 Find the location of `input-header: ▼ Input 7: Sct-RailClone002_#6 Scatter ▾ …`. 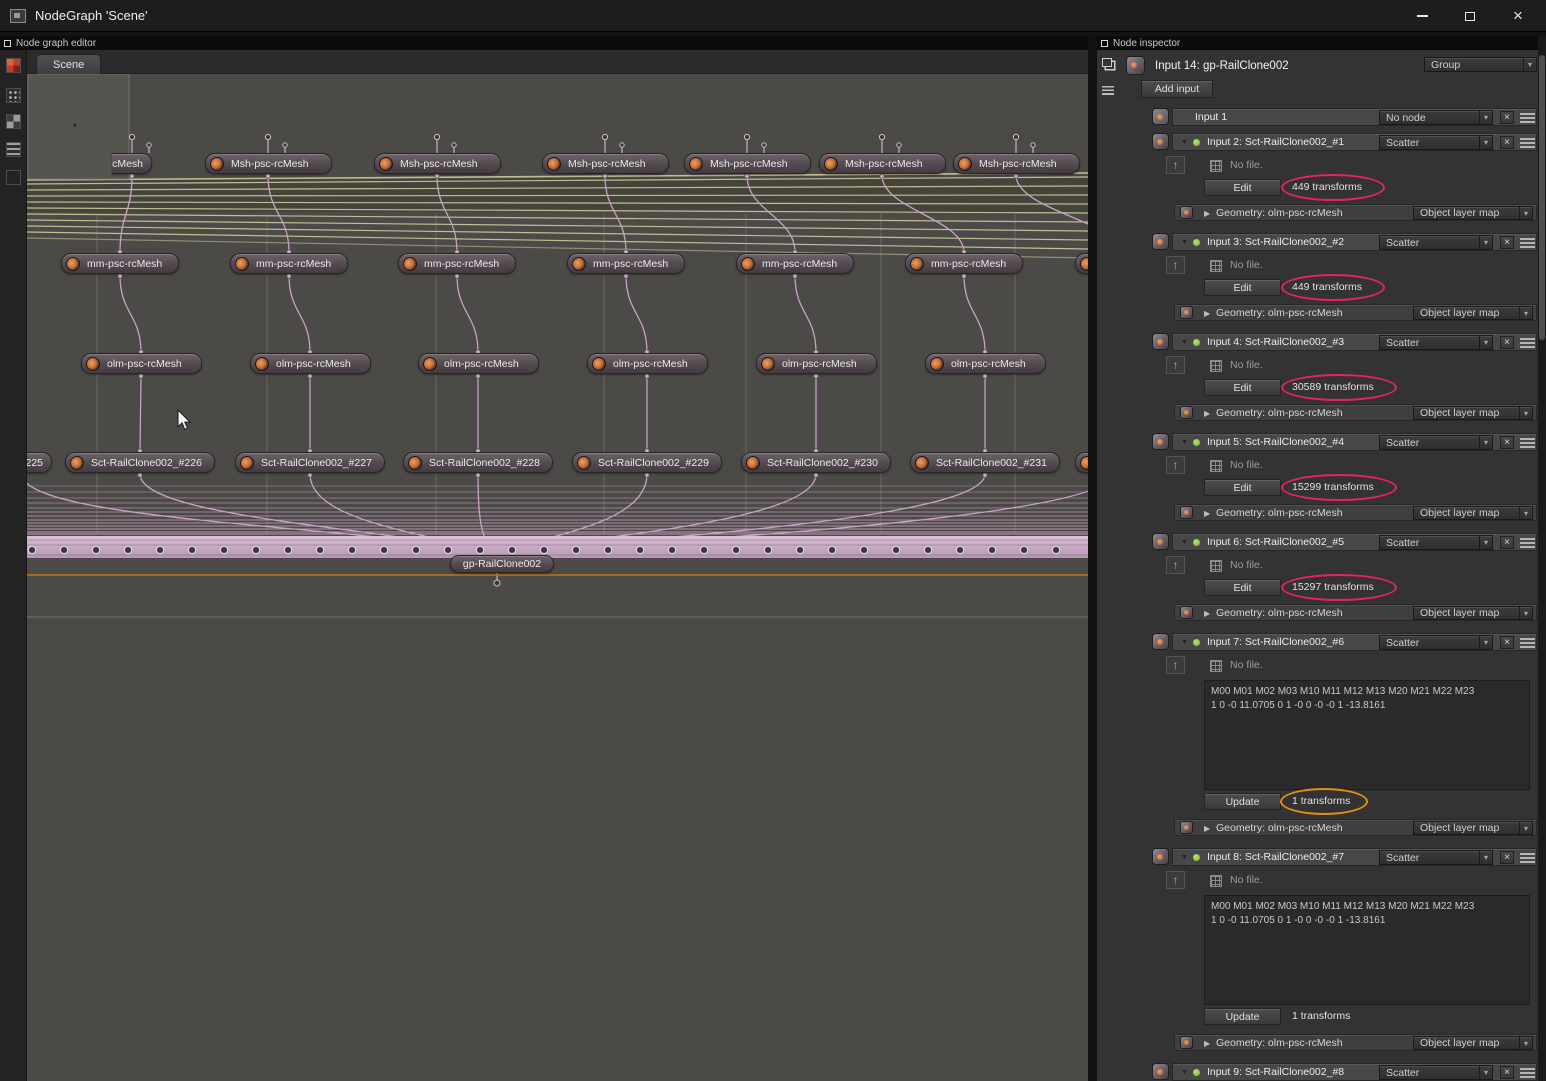

input-header: ▼ Input 7: Sct-RailClone002_#6 Scatter ▾ … is located at coordinates (1354, 642).